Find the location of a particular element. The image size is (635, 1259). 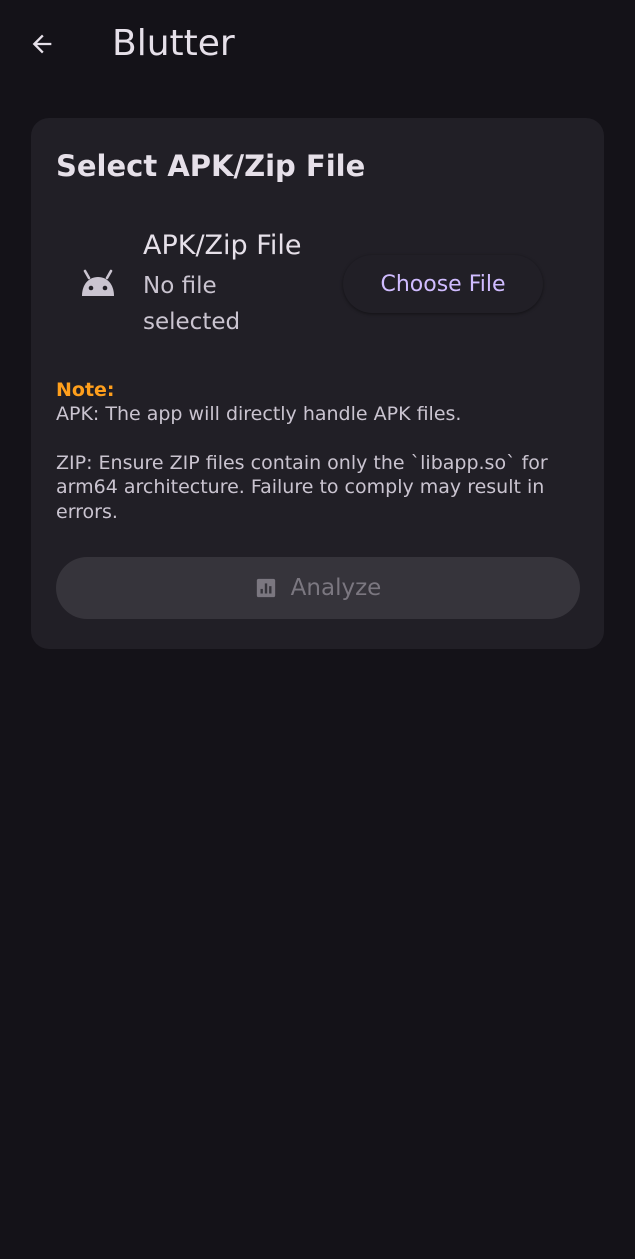

choose-file-button: Choose File is located at coordinates (443, 284).